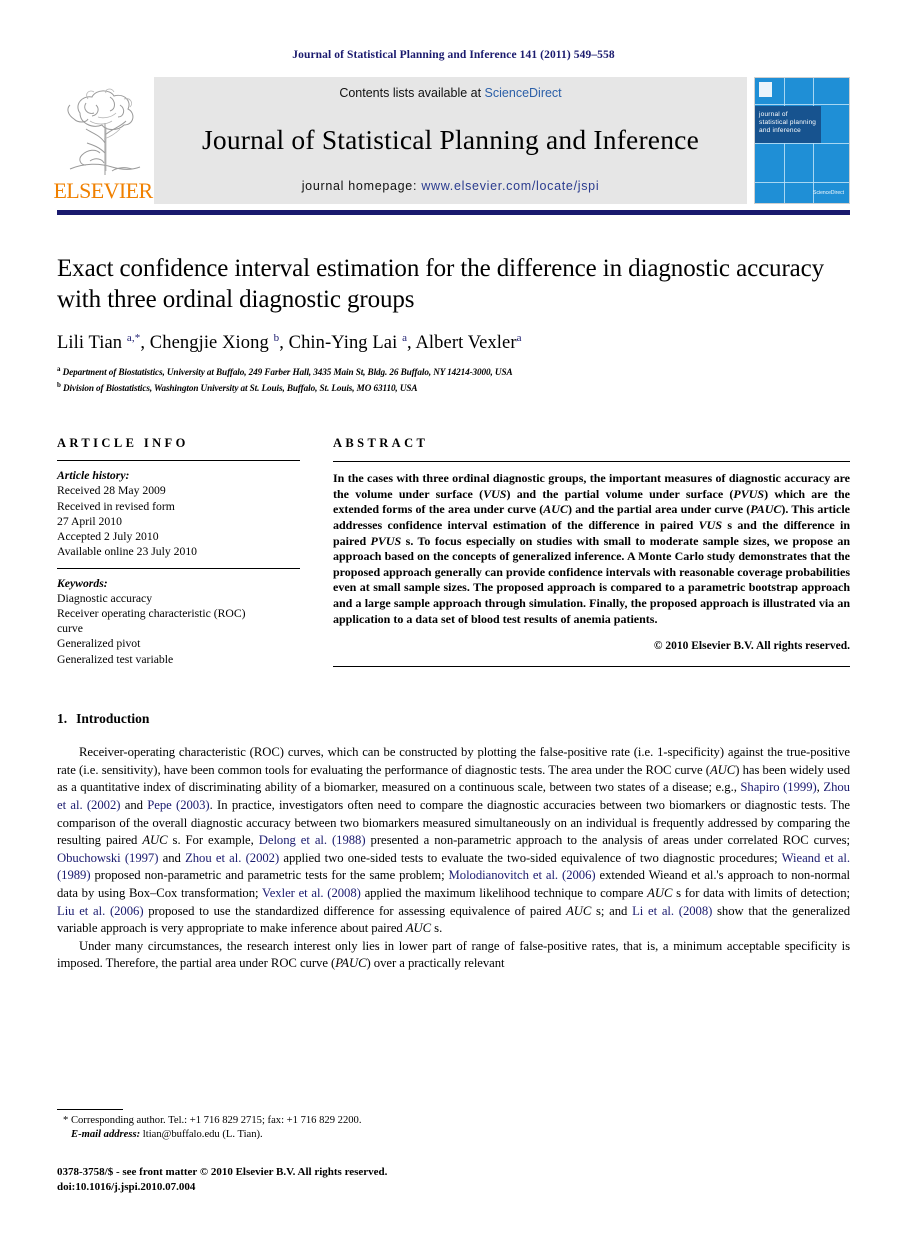  I want to click on elsevier-wordmark: ELSEVIER, so click(103, 190).